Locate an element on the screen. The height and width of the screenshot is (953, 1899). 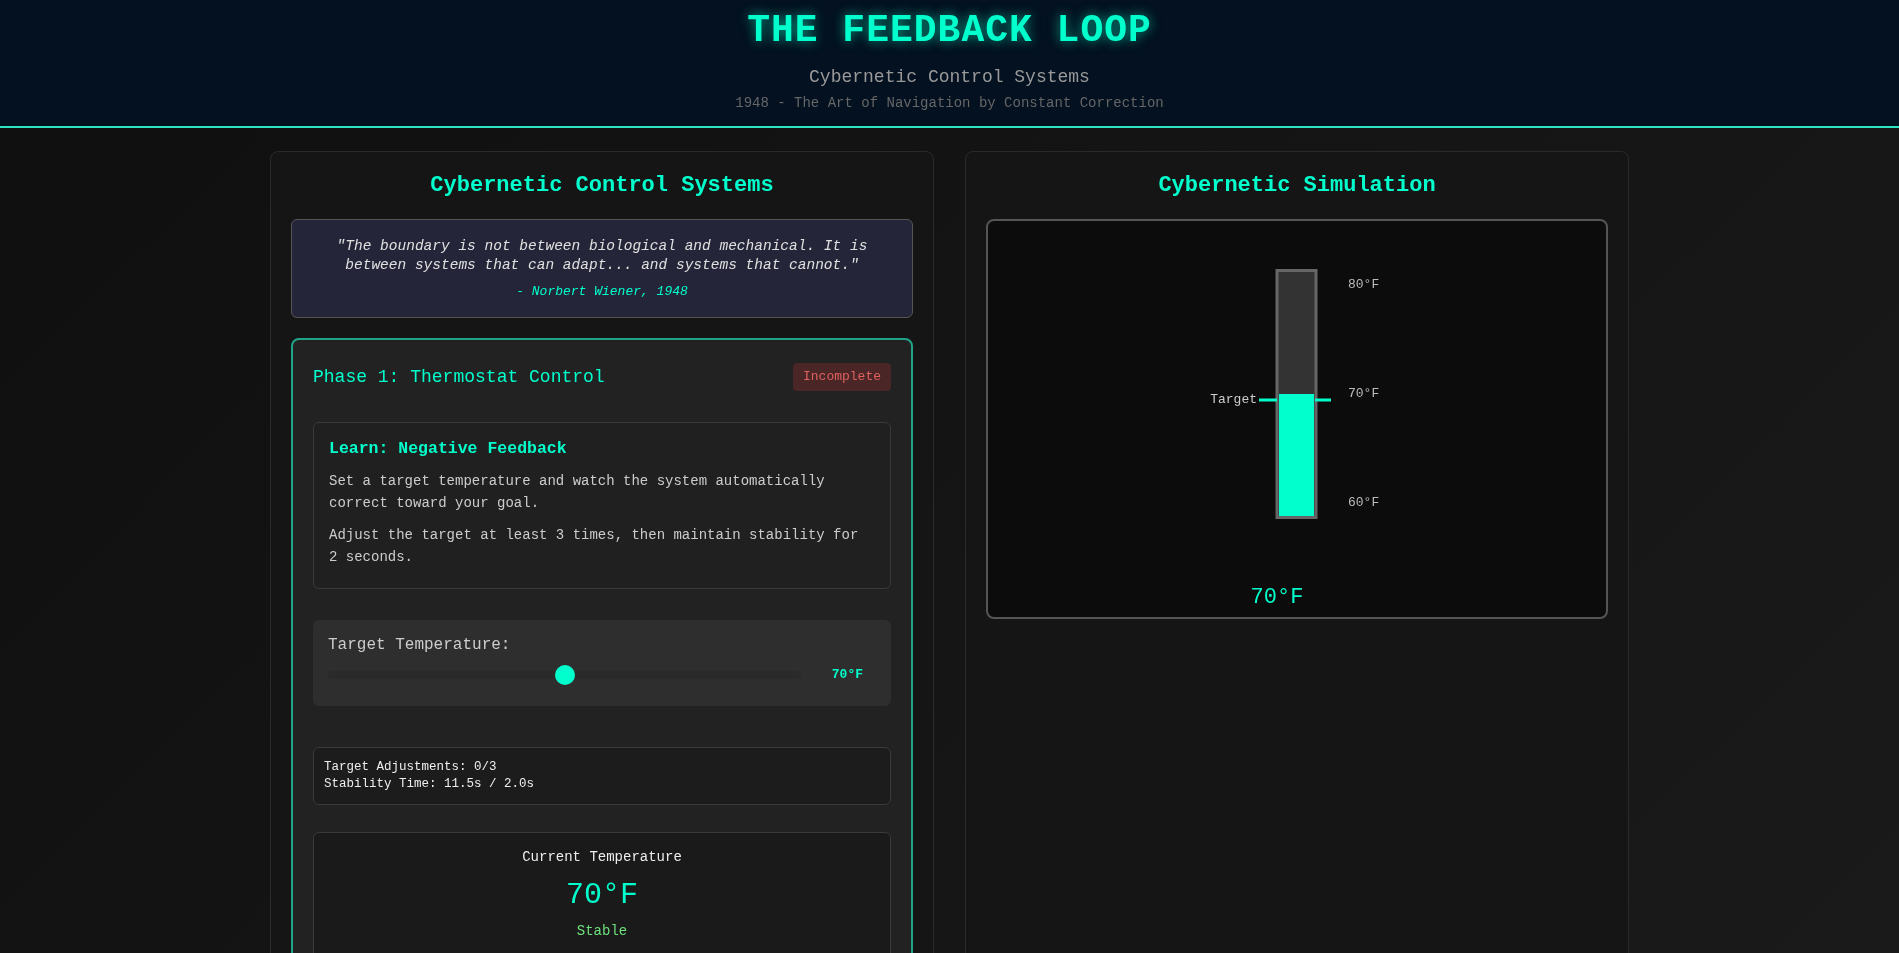
scale-label: 60°F is located at coordinates (1364, 503).